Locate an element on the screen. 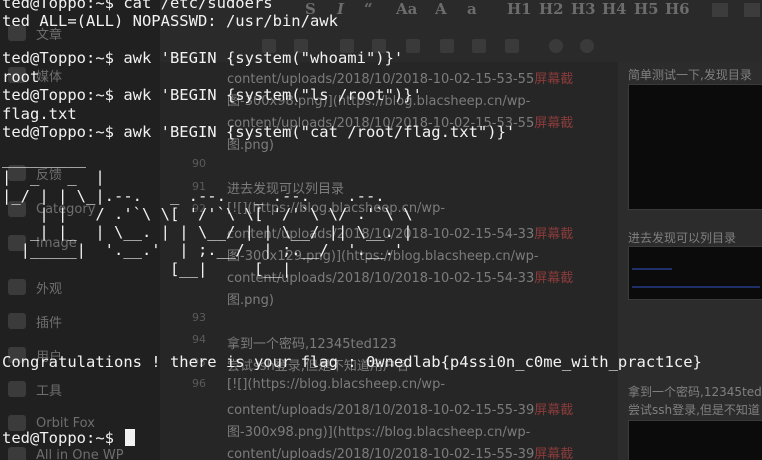 This screenshot has width=762, height=460. terminal-line: flag.txt is located at coordinates (39, 114).